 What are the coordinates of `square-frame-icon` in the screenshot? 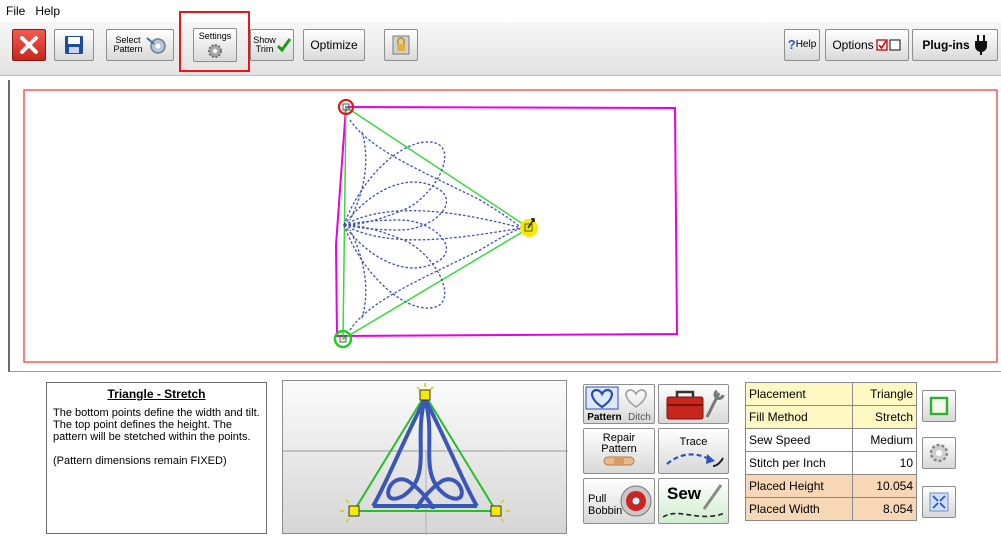 It's located at (939, 406).